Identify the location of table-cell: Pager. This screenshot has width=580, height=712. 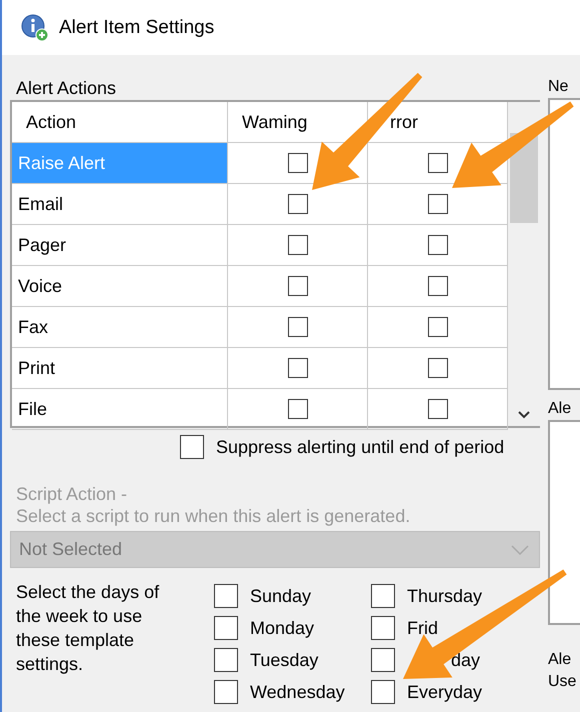
(120, 245).